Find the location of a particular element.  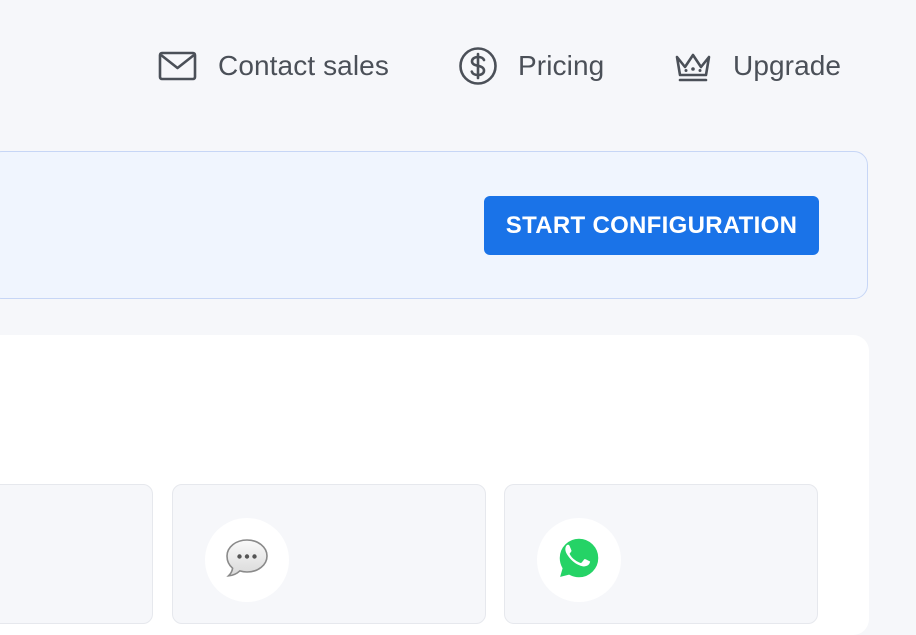

upgrade-label: Upgrade is located at coordinates (787, 65).